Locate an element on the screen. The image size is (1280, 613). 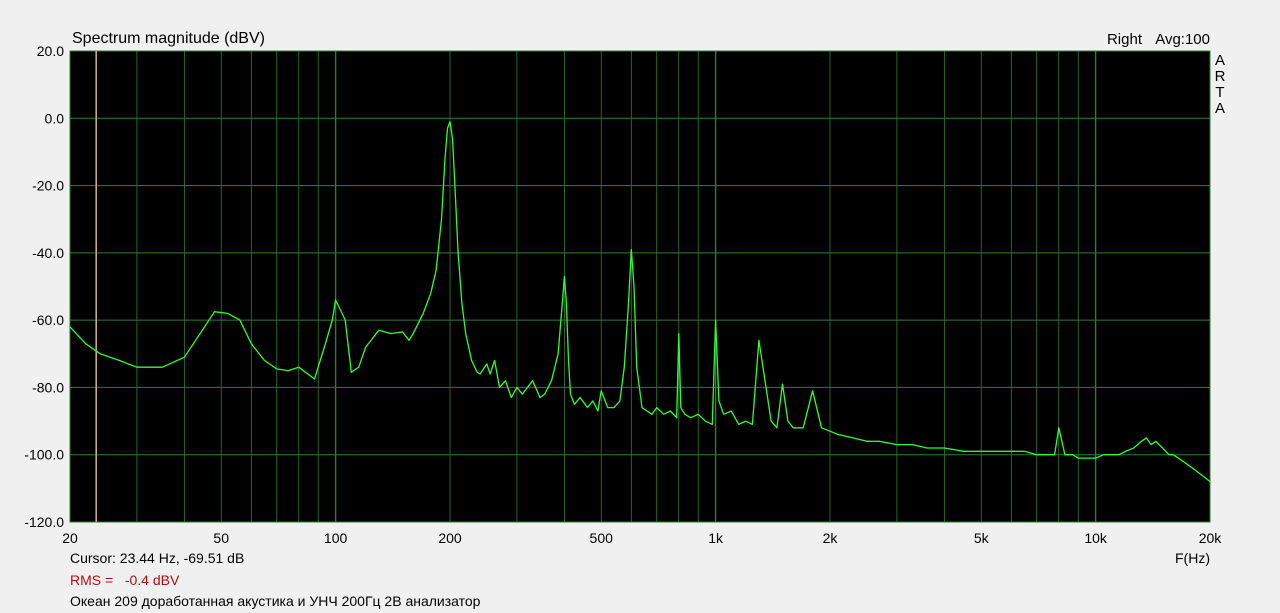
y-axis-tick-labels: 20.0 0.0 -20.0 -40.0 -60.0 -80.0 -100.0 -120.0 is located at coordinates (44, 286).